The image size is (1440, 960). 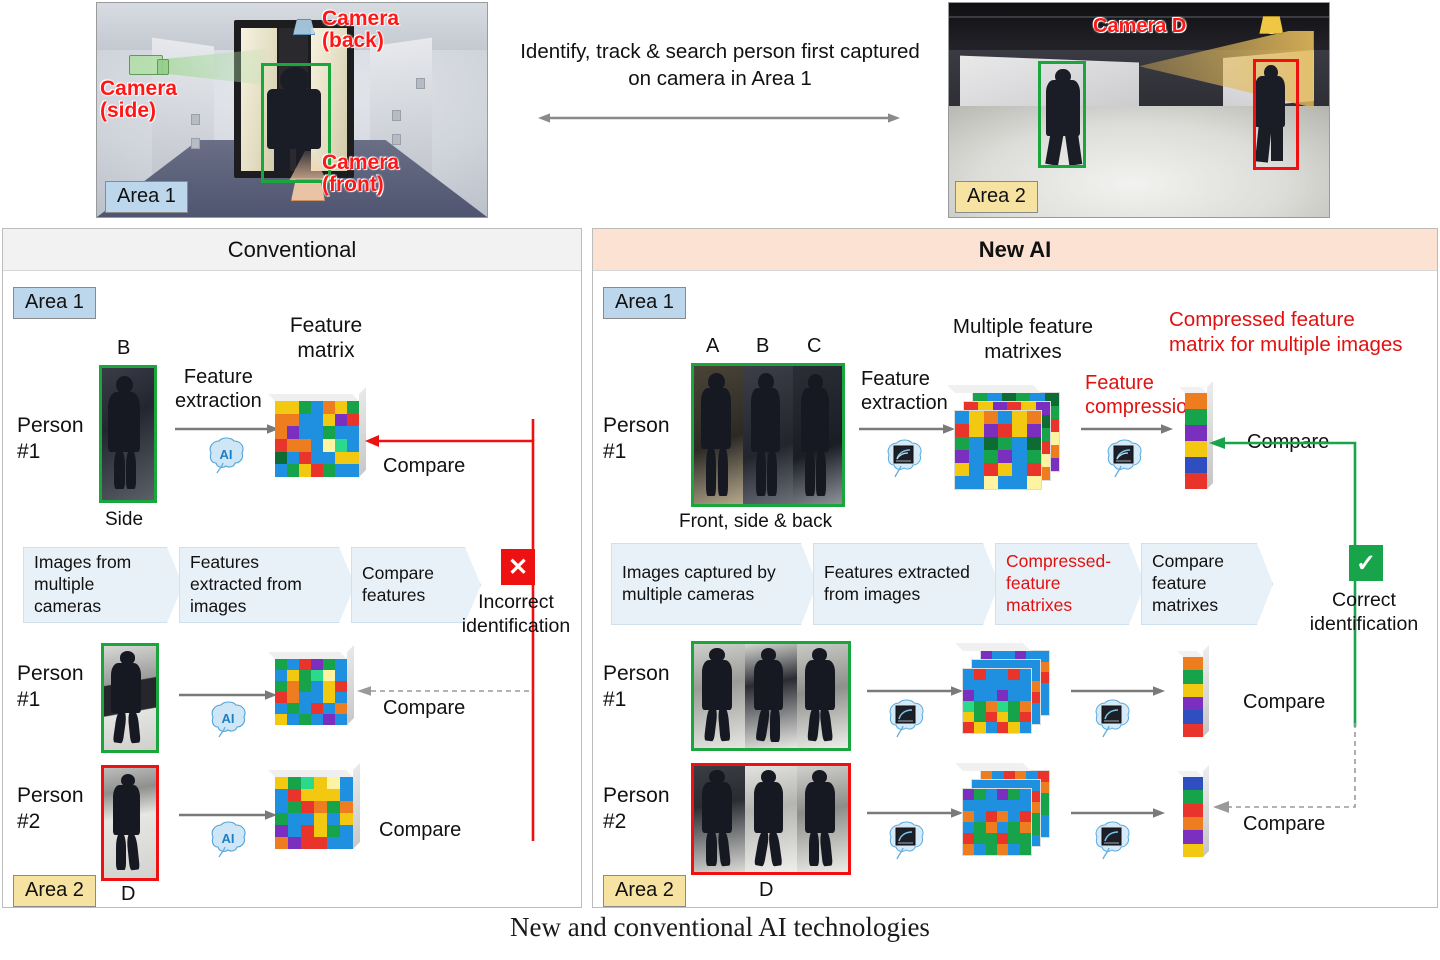 What do you see at coordinates (228, 718) in the screenshot?
I see `svg-text: AI` at bounding box center [228, 718].